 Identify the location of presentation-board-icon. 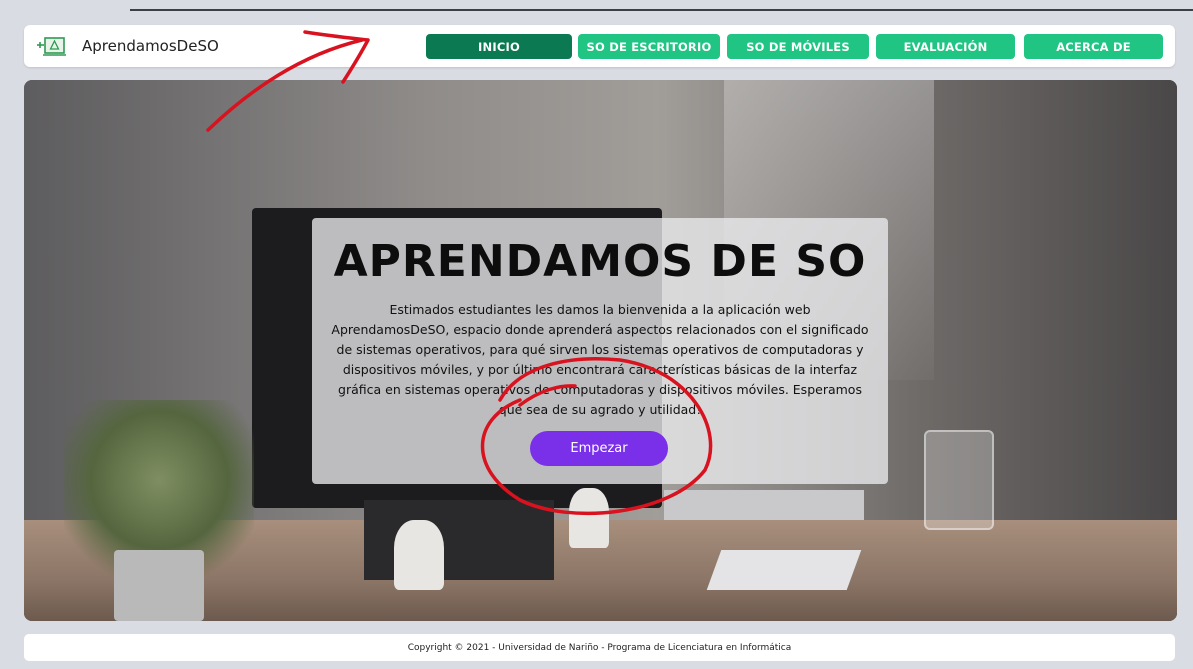
(52, 46).